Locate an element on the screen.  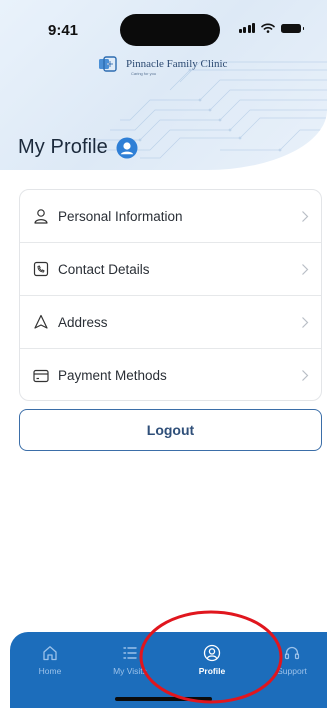
page-title-text: My Profile is located at coordinates (63, 147).